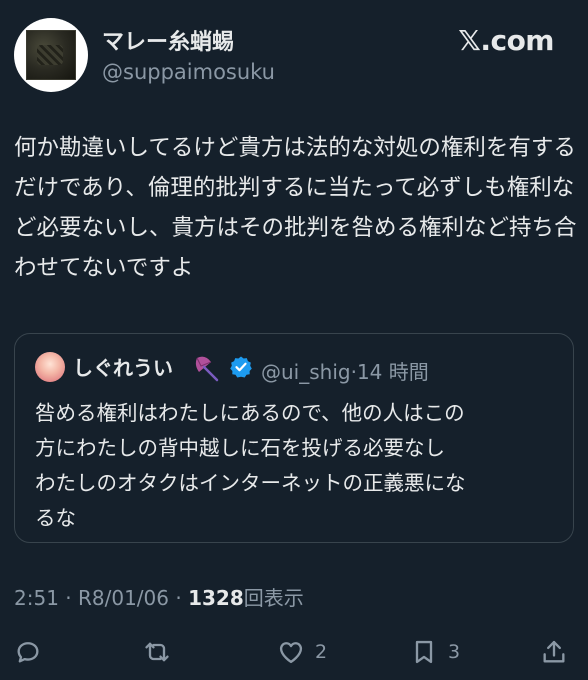 The image size is (588, 680). I want to click on heart-icon, so click(291, 653).